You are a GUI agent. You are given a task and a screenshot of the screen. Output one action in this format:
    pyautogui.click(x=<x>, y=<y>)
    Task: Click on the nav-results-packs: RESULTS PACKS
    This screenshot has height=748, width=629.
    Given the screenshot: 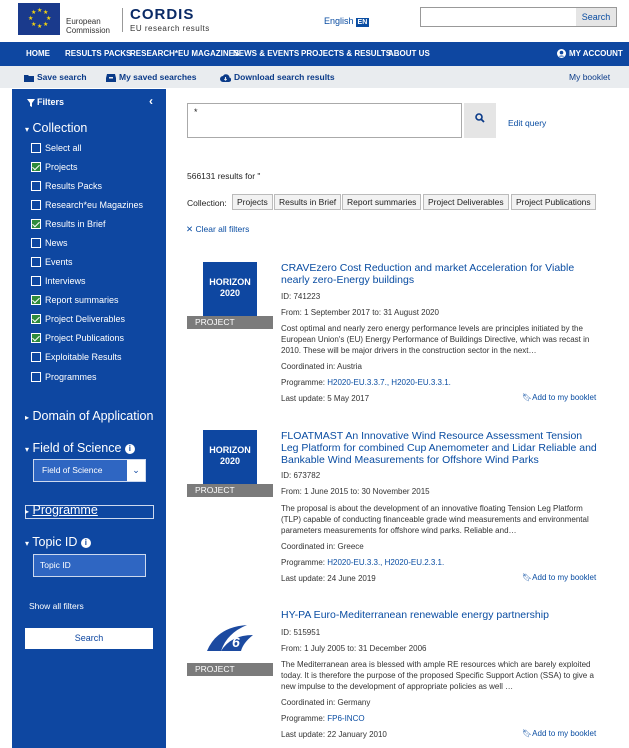 What is the action you would take?
    pyautogui.click(x=98, y=54)
    